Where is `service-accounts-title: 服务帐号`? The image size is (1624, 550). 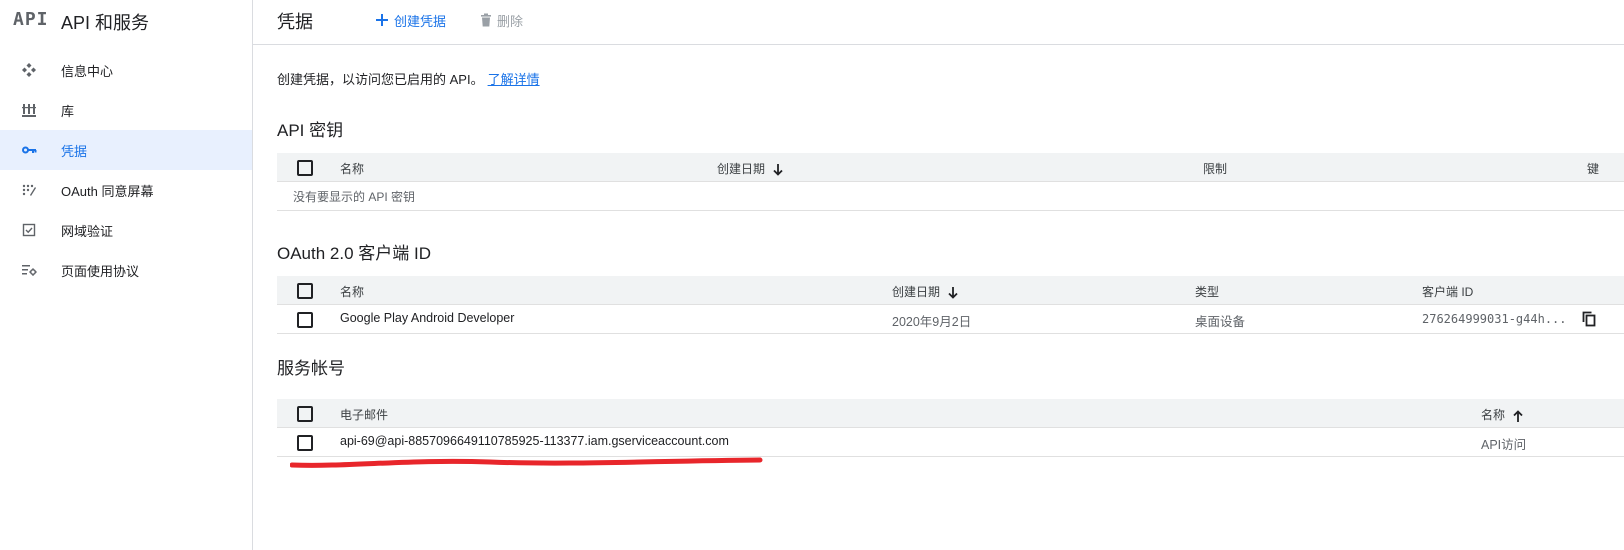
service-accounts-title: 服务帐号 is located at coordinates (311, 368).